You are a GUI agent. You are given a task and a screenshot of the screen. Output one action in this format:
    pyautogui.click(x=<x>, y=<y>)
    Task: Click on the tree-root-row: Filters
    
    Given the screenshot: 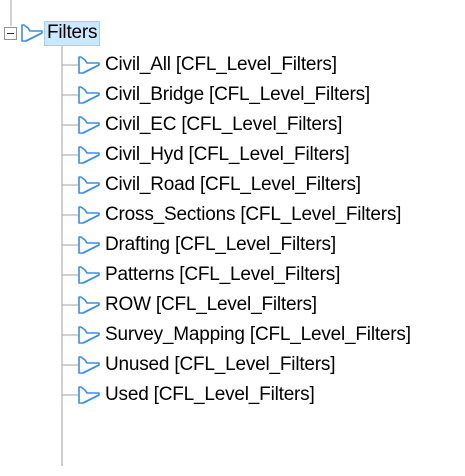 What is the action you would take?
    pyautogui.click(x=52, y=33)
    